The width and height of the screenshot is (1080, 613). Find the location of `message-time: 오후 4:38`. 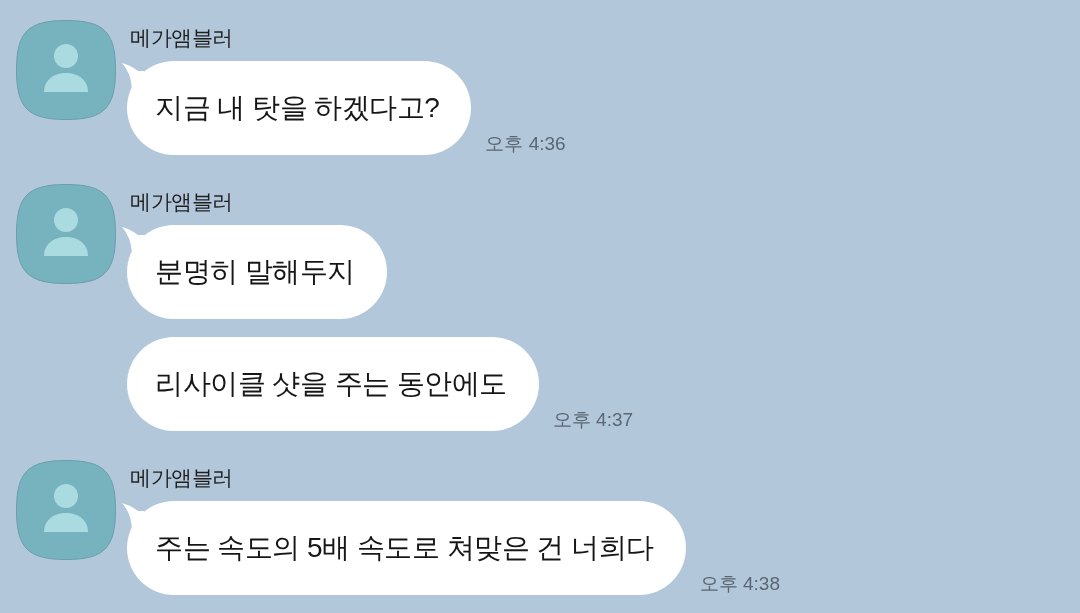

message-time: 오후 4:38 is located at coordinates (739, 584).